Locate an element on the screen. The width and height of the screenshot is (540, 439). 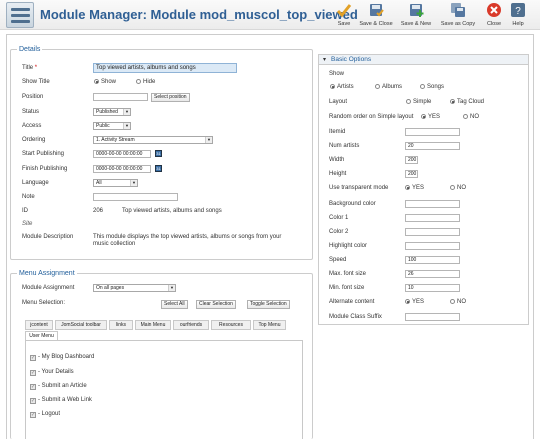
module-assignment-label: Module Assignment is located at coordinates (48, 288).